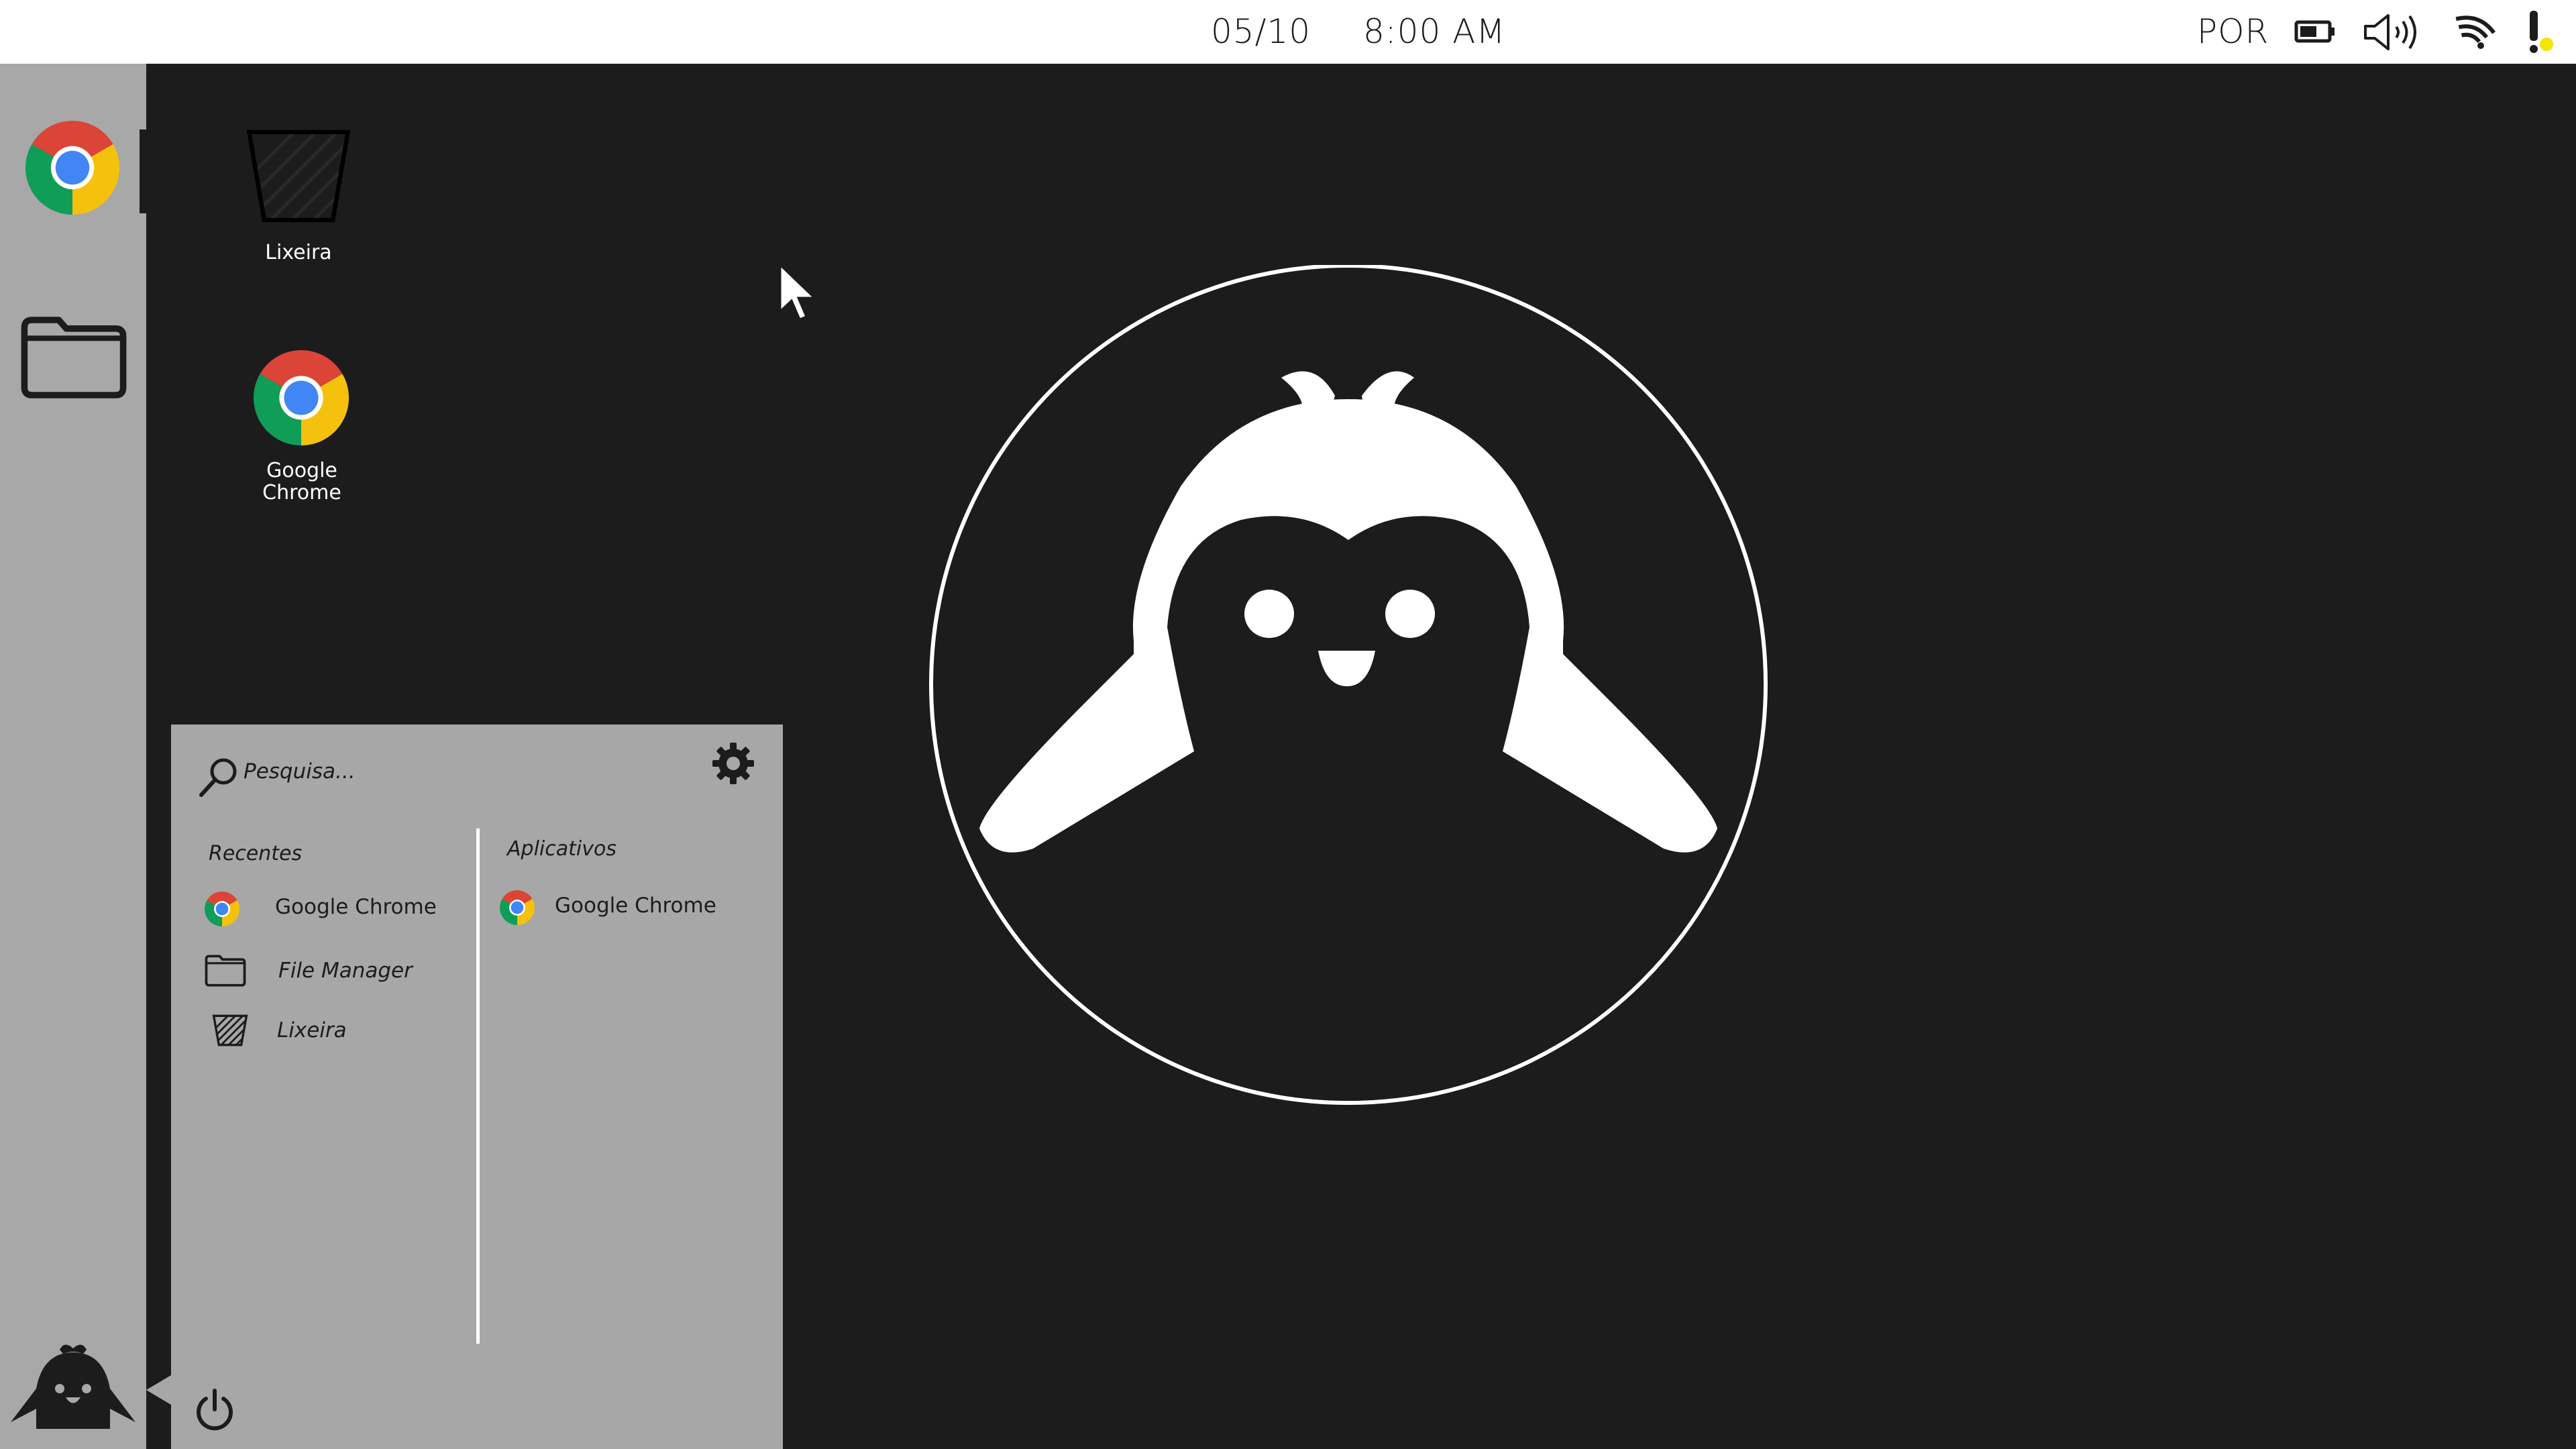  Describe the element at coordinates (2233, 32) in the screenshot. I see `language-indicator: POR` at that location.